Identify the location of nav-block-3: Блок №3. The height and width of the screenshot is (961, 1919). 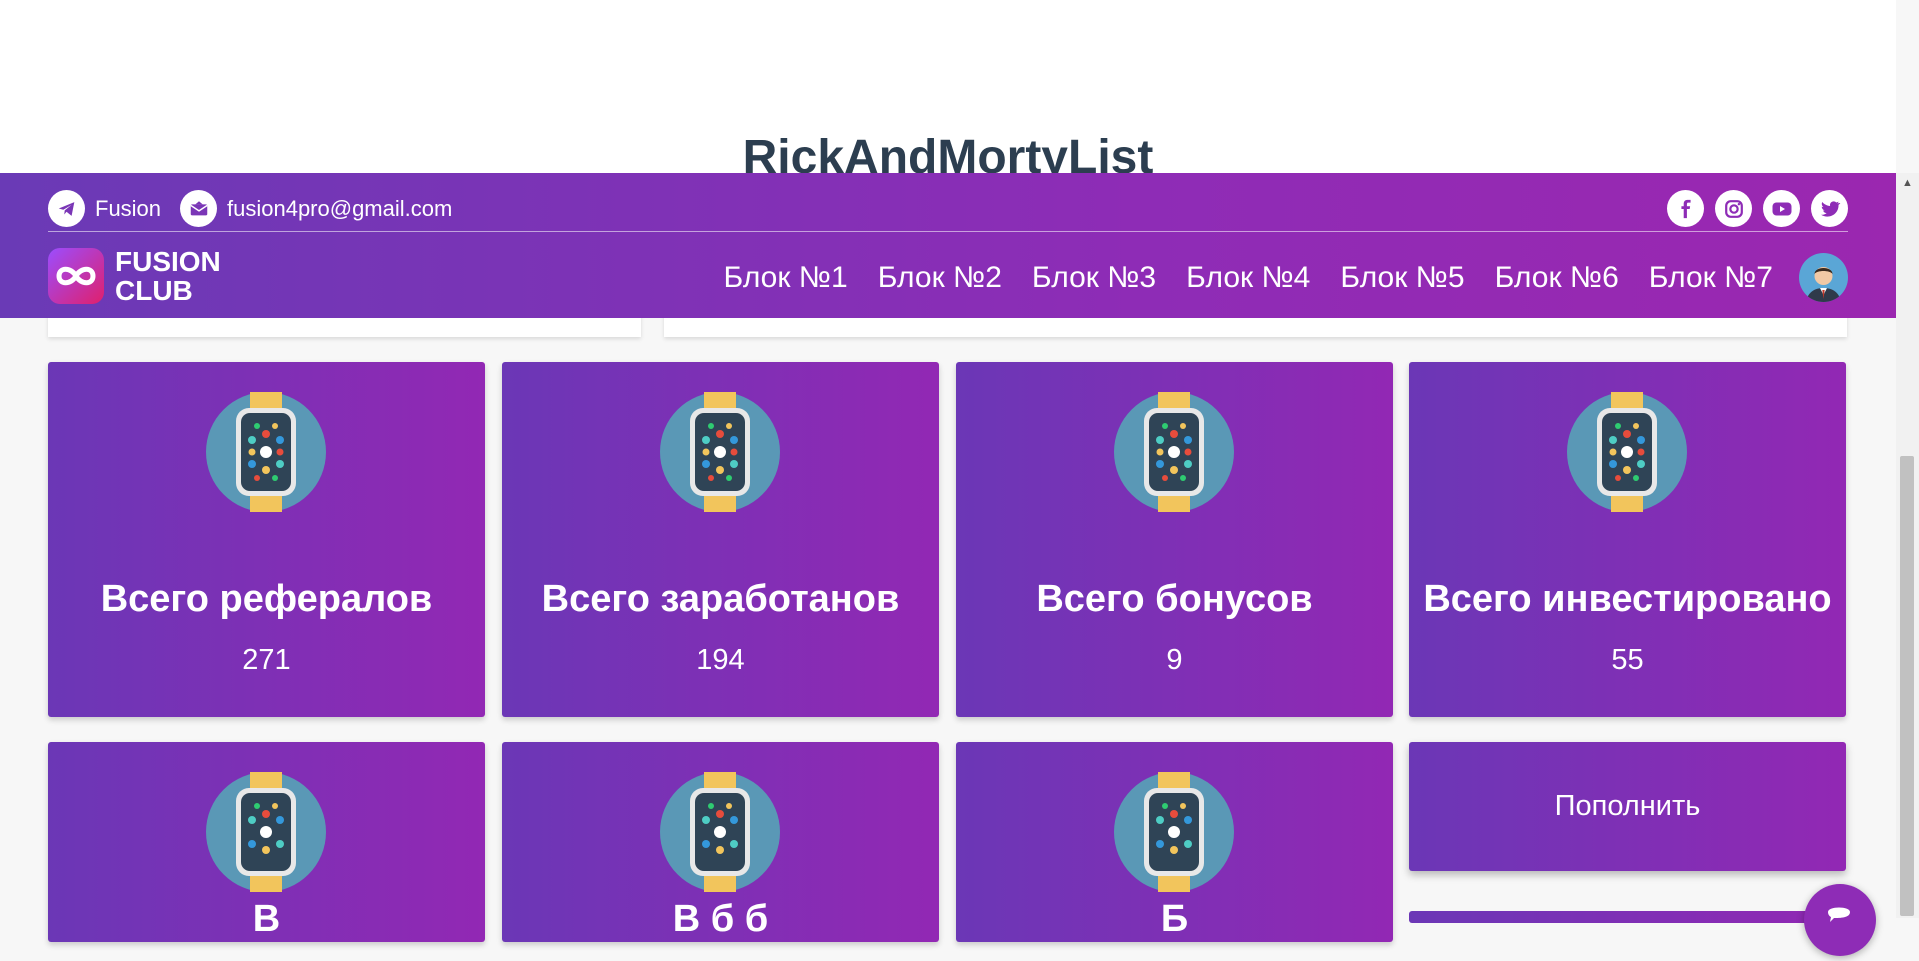
(1094, 278).